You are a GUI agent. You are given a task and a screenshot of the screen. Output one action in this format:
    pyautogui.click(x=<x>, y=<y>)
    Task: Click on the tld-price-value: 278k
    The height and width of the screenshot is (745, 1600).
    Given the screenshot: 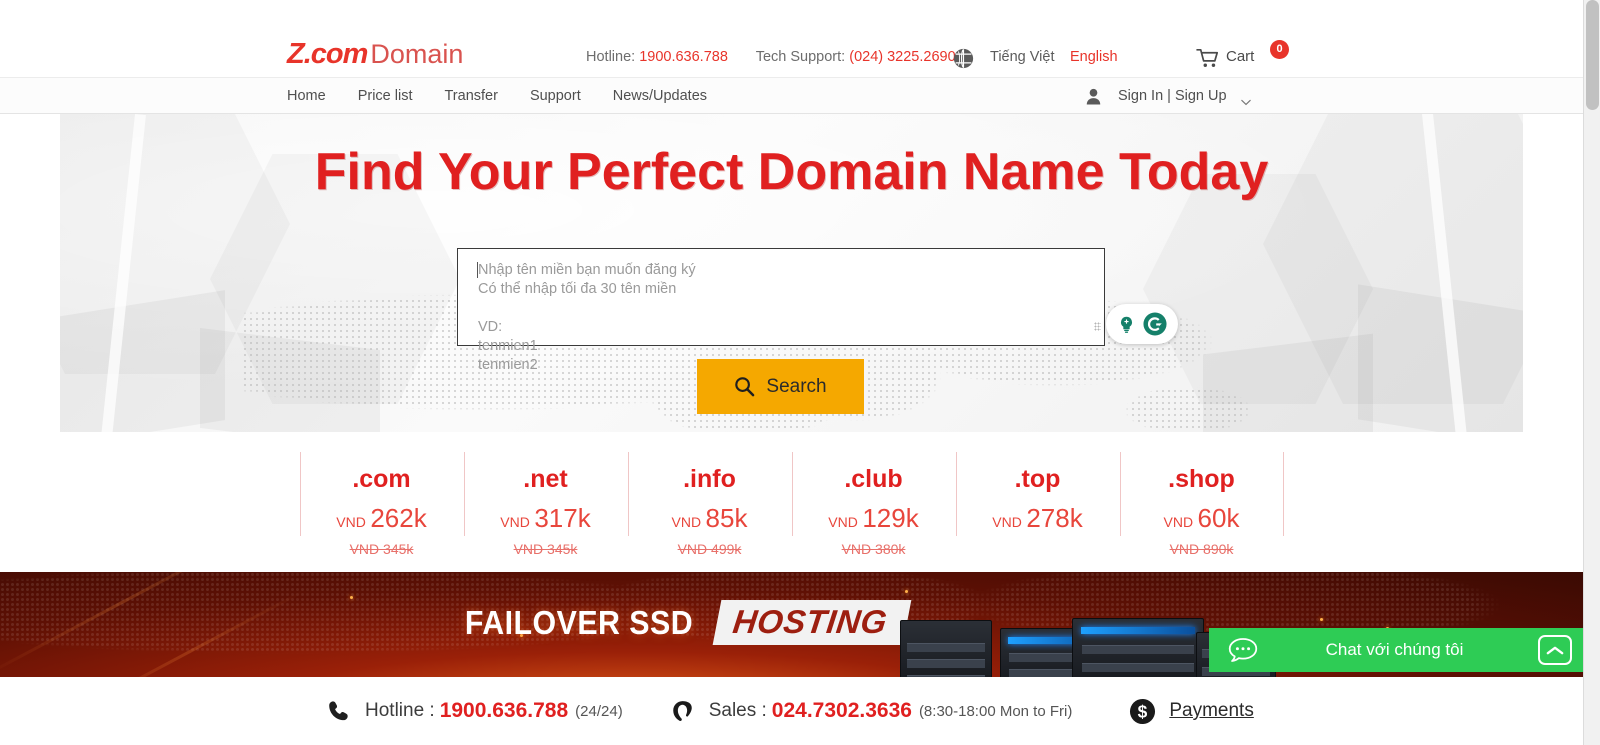 What is the action you would take?
    pyautogui.click(x=1054, y=518)
    